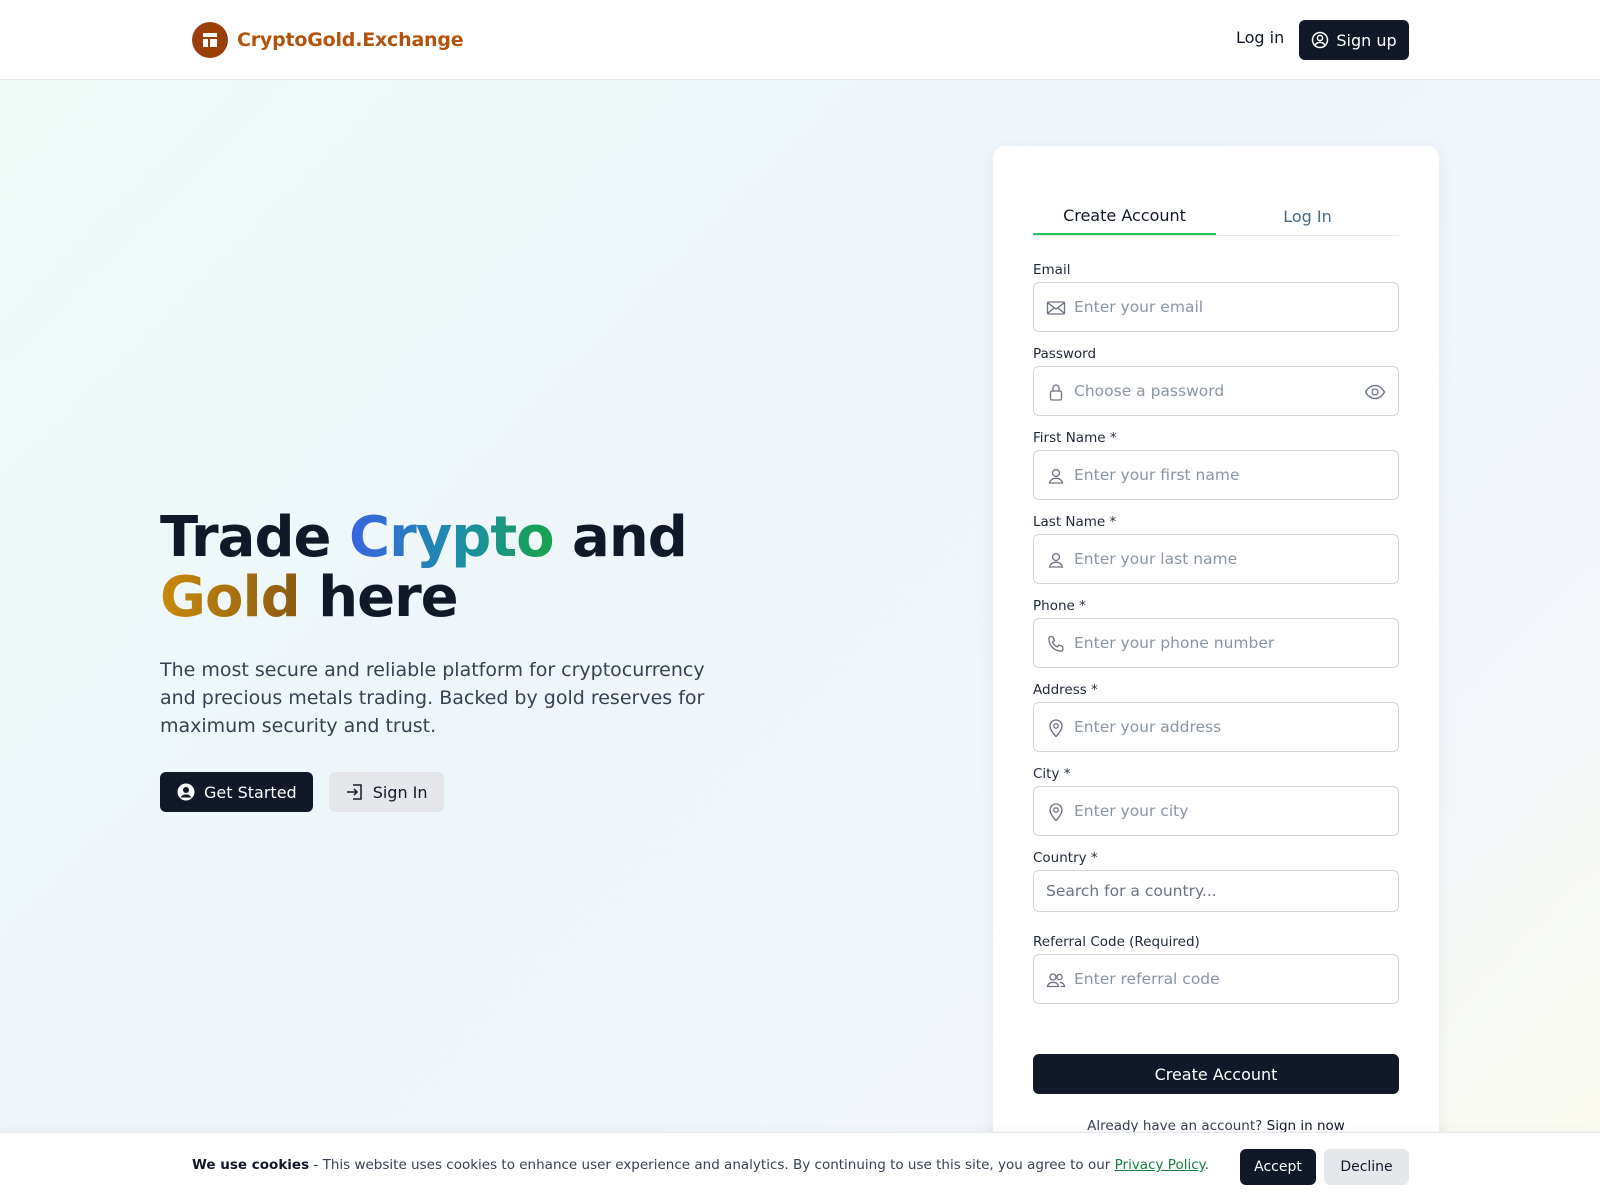  I want to click on create-account-button: Create Account, so click(1216, 1074).